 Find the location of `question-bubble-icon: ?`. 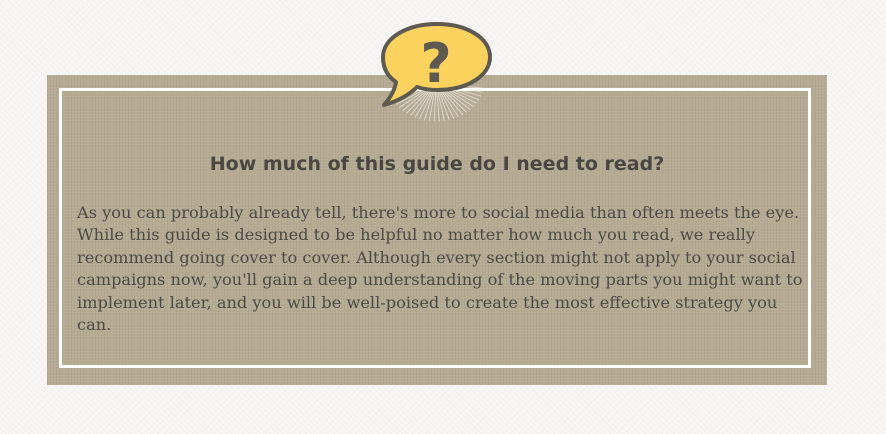

question-bubble-icon: ? is located at coordinates (436, 64).